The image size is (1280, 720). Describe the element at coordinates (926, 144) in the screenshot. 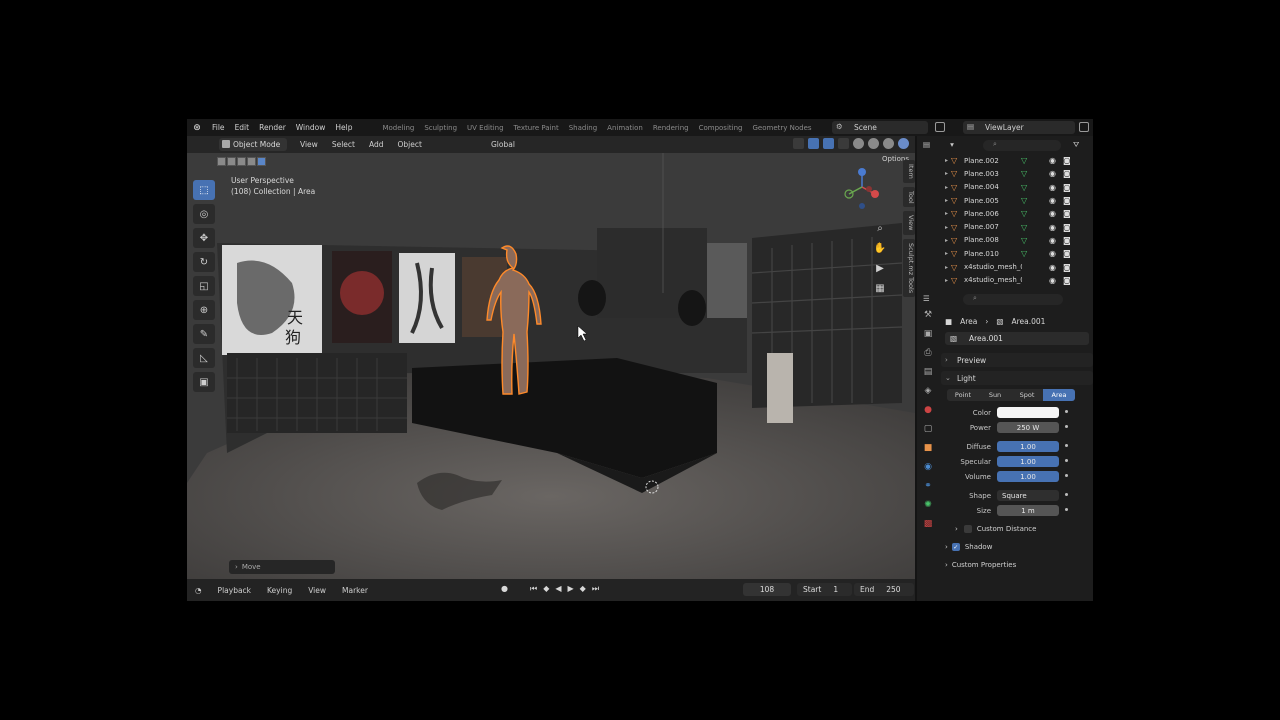

I see `outliner-editor-icon: ▤` at that location.